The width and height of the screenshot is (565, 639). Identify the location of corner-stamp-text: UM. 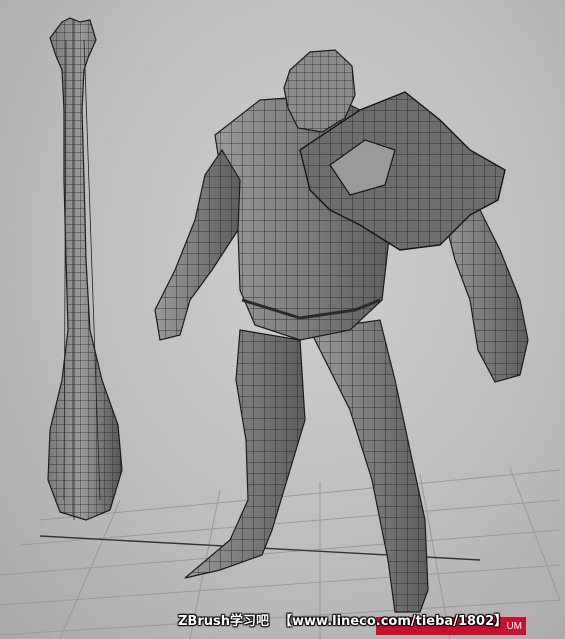
(514, 626).